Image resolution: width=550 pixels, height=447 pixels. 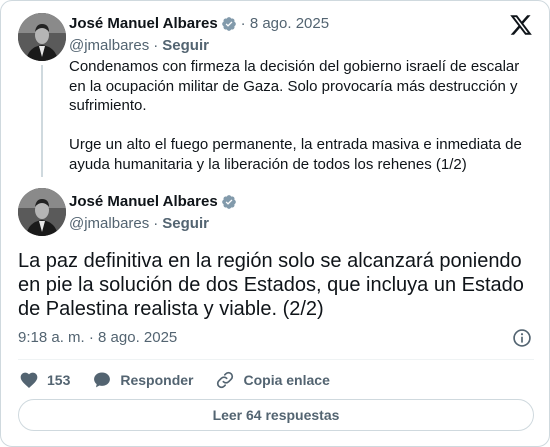 What do you see at coordinates (276, 359) in the screenshot?
I see `divider` at bounding box center [276, 359].